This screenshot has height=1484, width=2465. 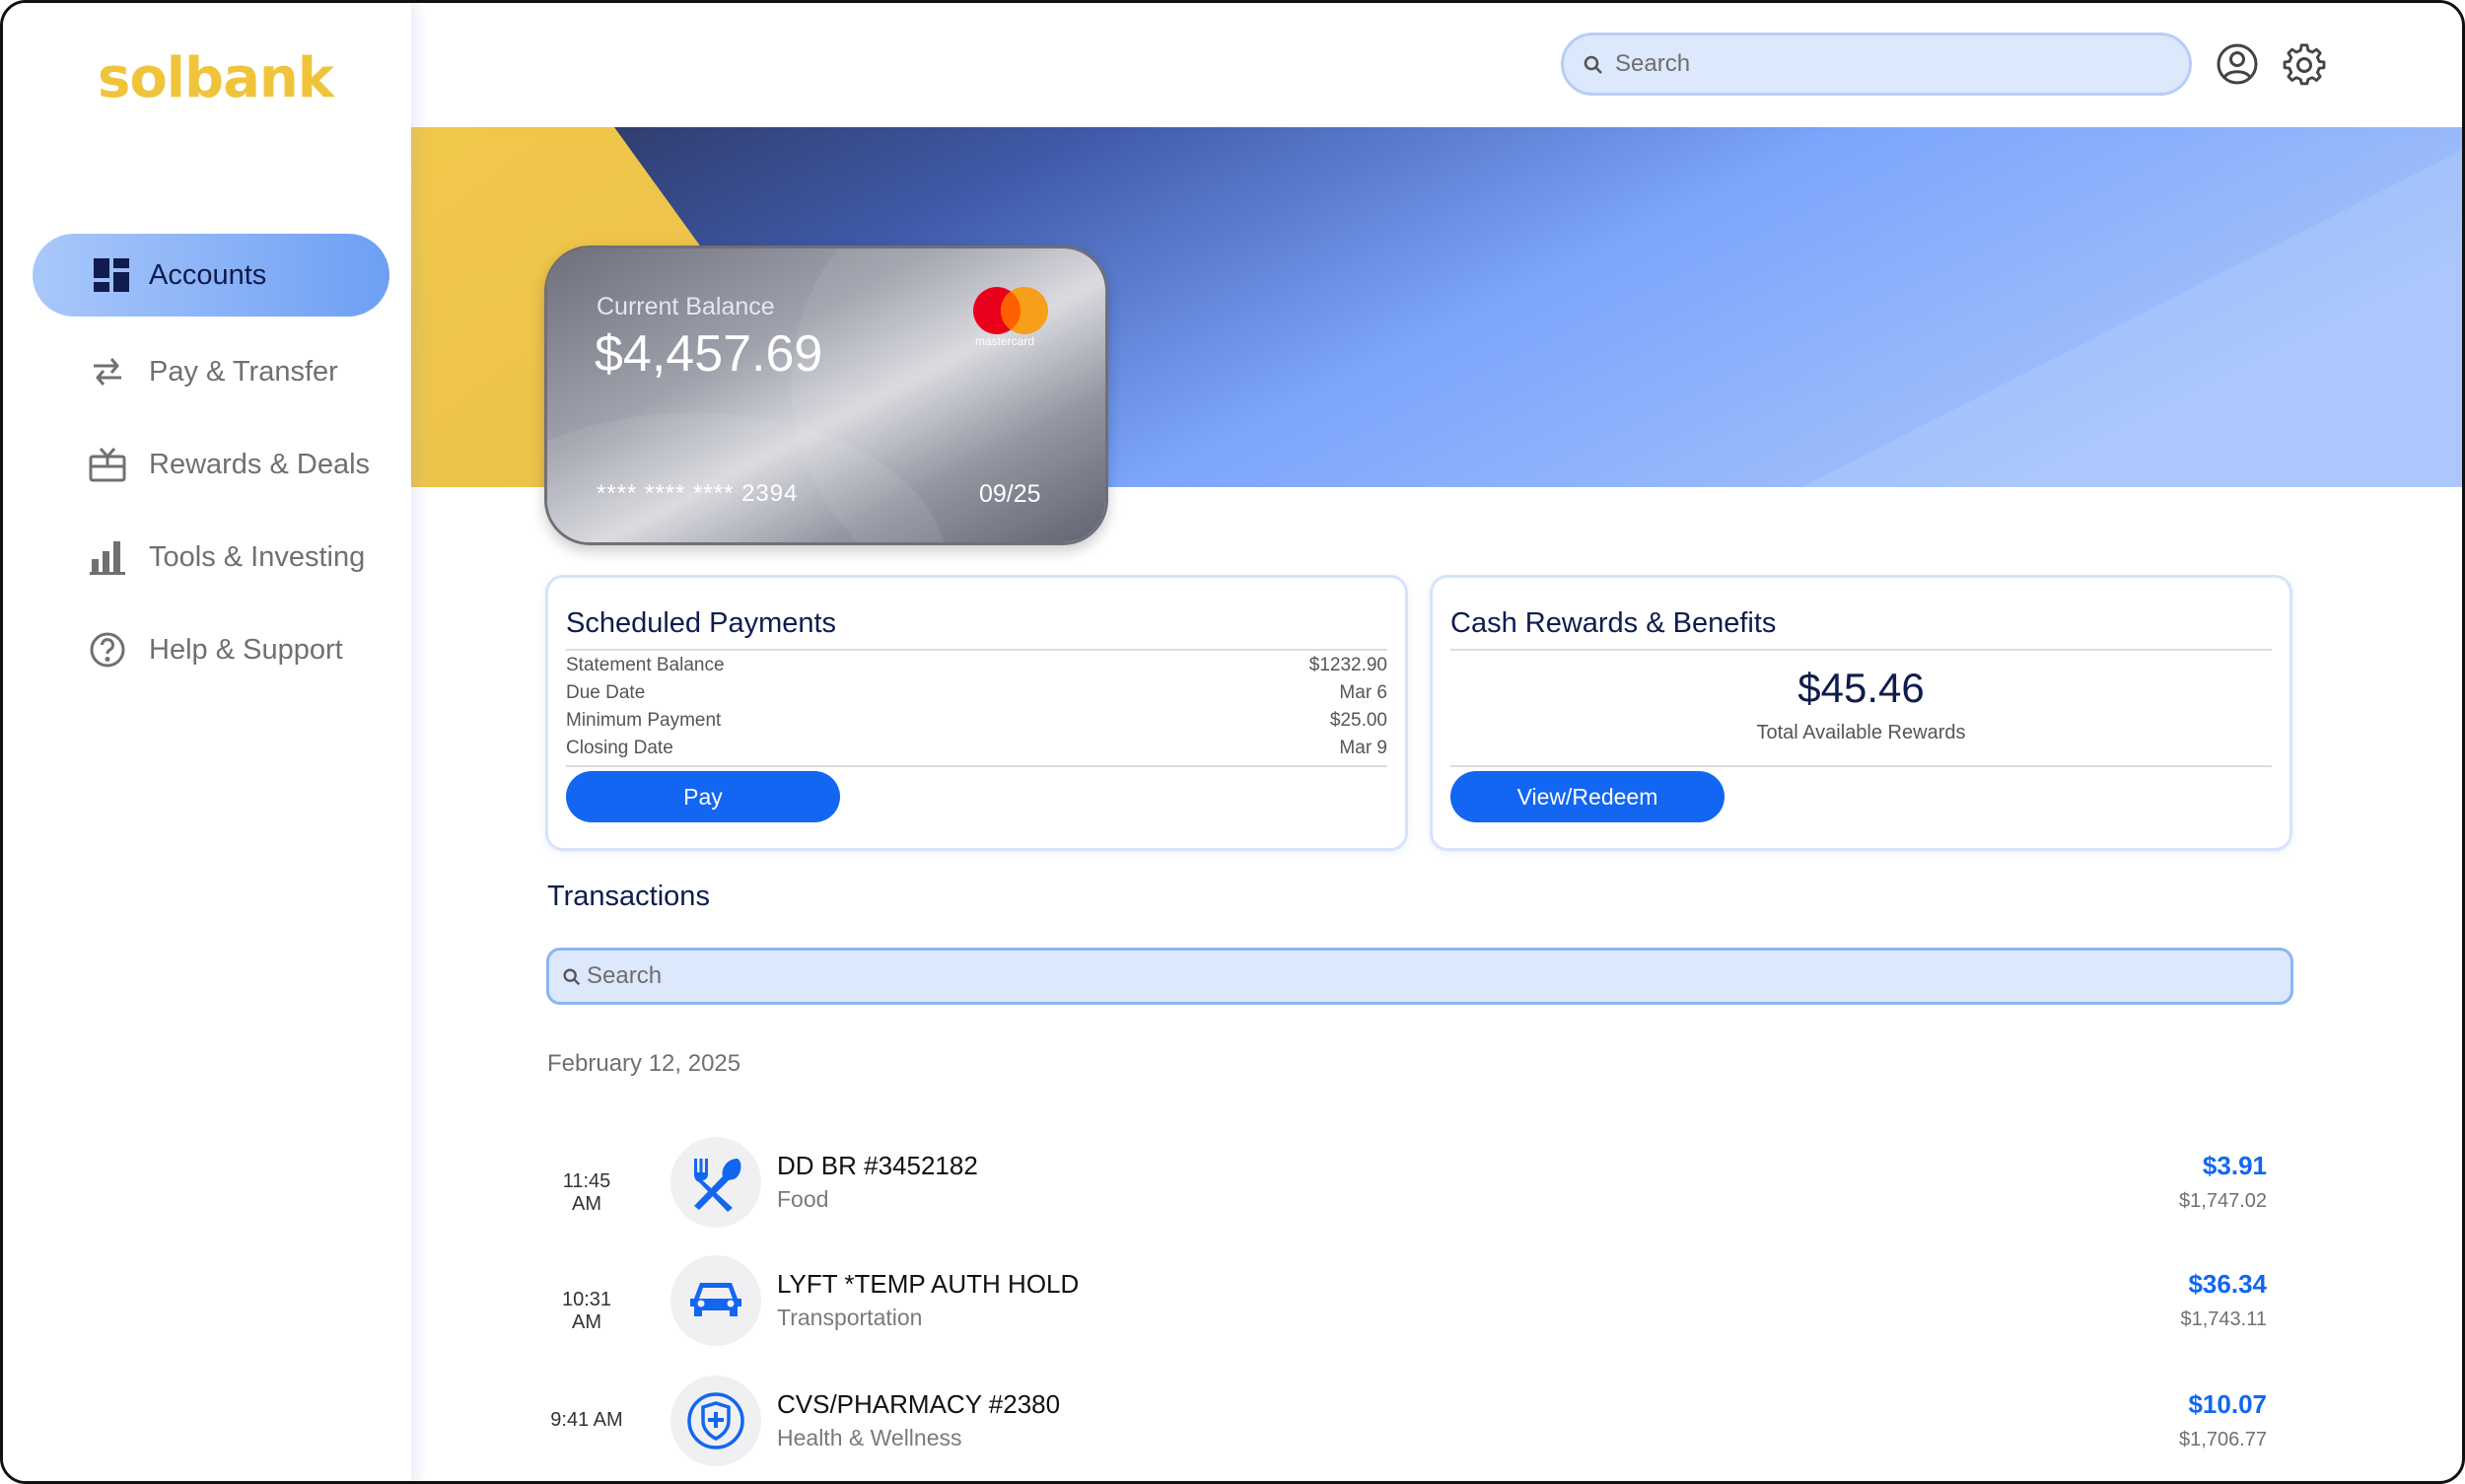 What do you see at coordinates (628, 896) in the screenshot?
I see `transactions-title: Transactions` at bounding box center [628, 896].